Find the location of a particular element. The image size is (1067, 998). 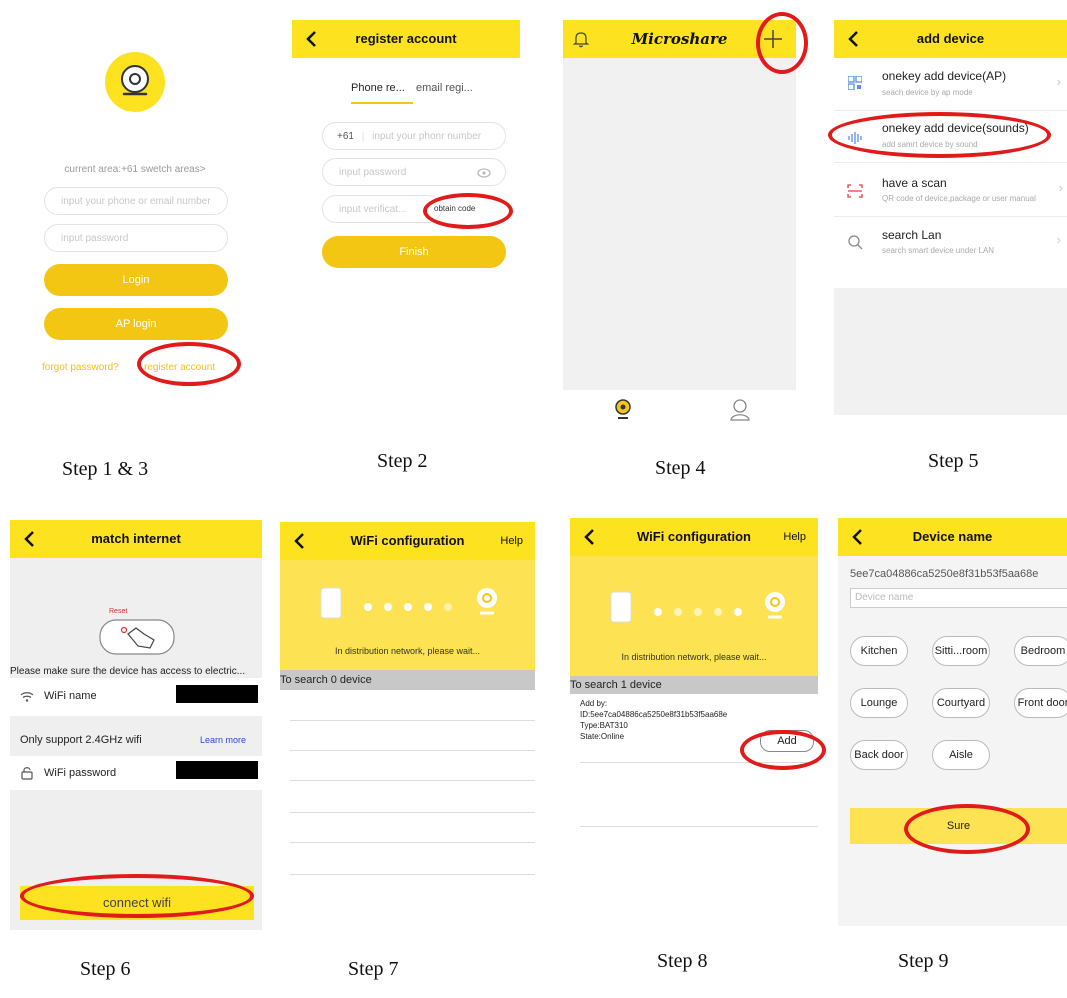

reset-label: Reset is located at coordinates (118, 611).